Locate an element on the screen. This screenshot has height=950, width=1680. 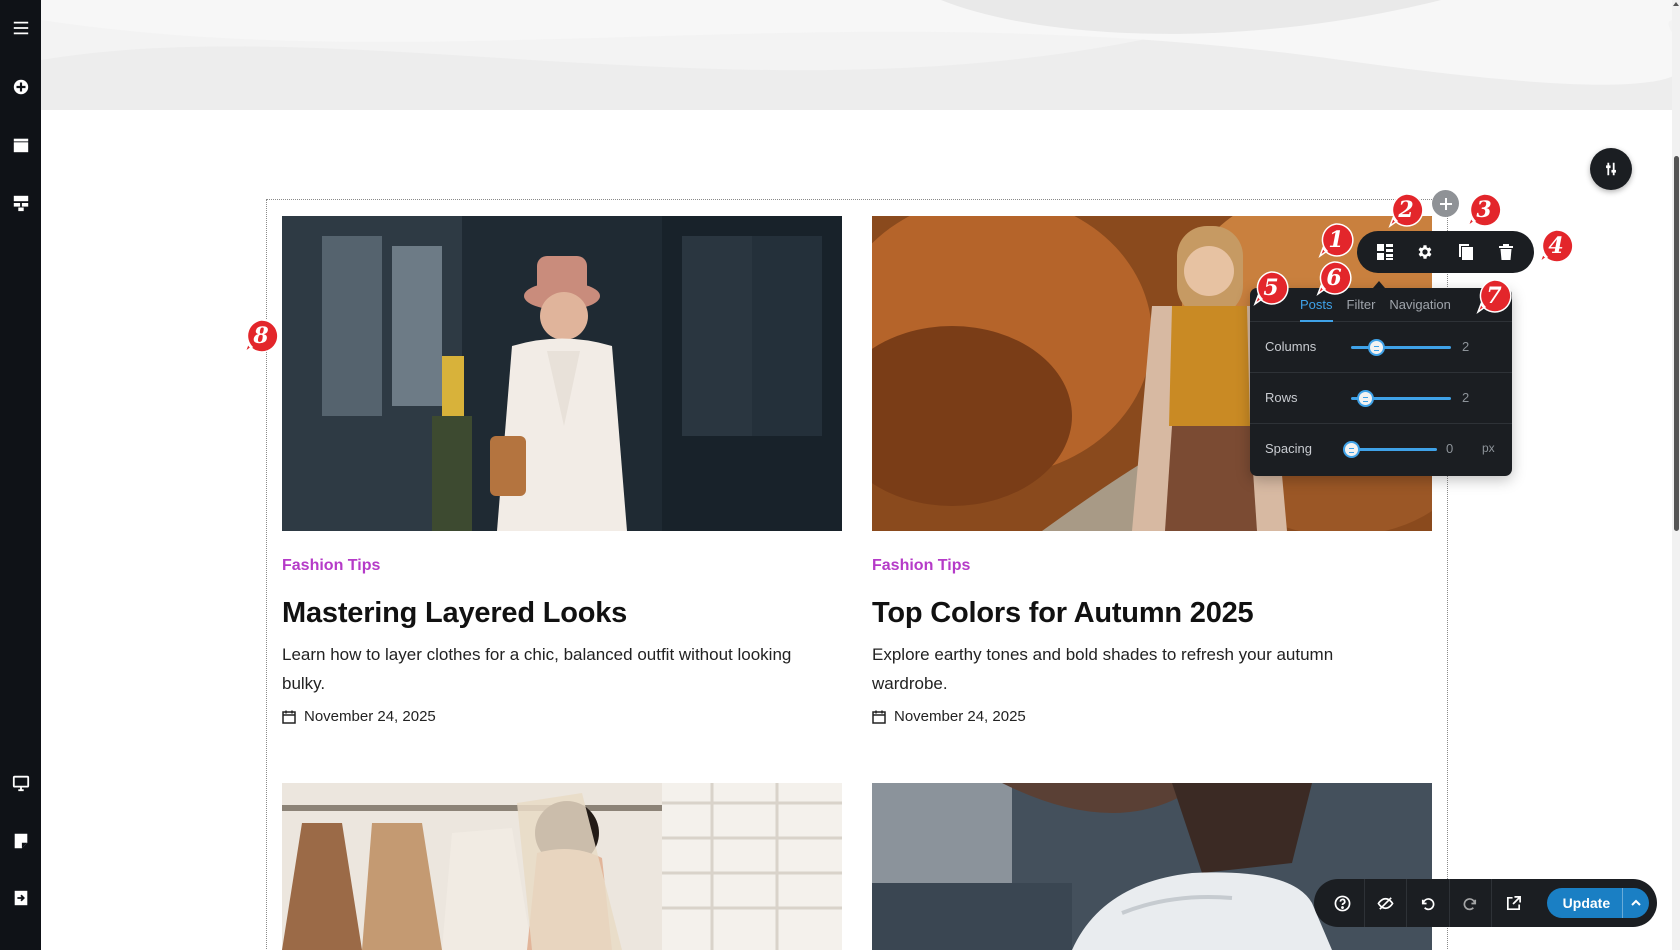
gear-icon is located at coordinates (1425, 252).